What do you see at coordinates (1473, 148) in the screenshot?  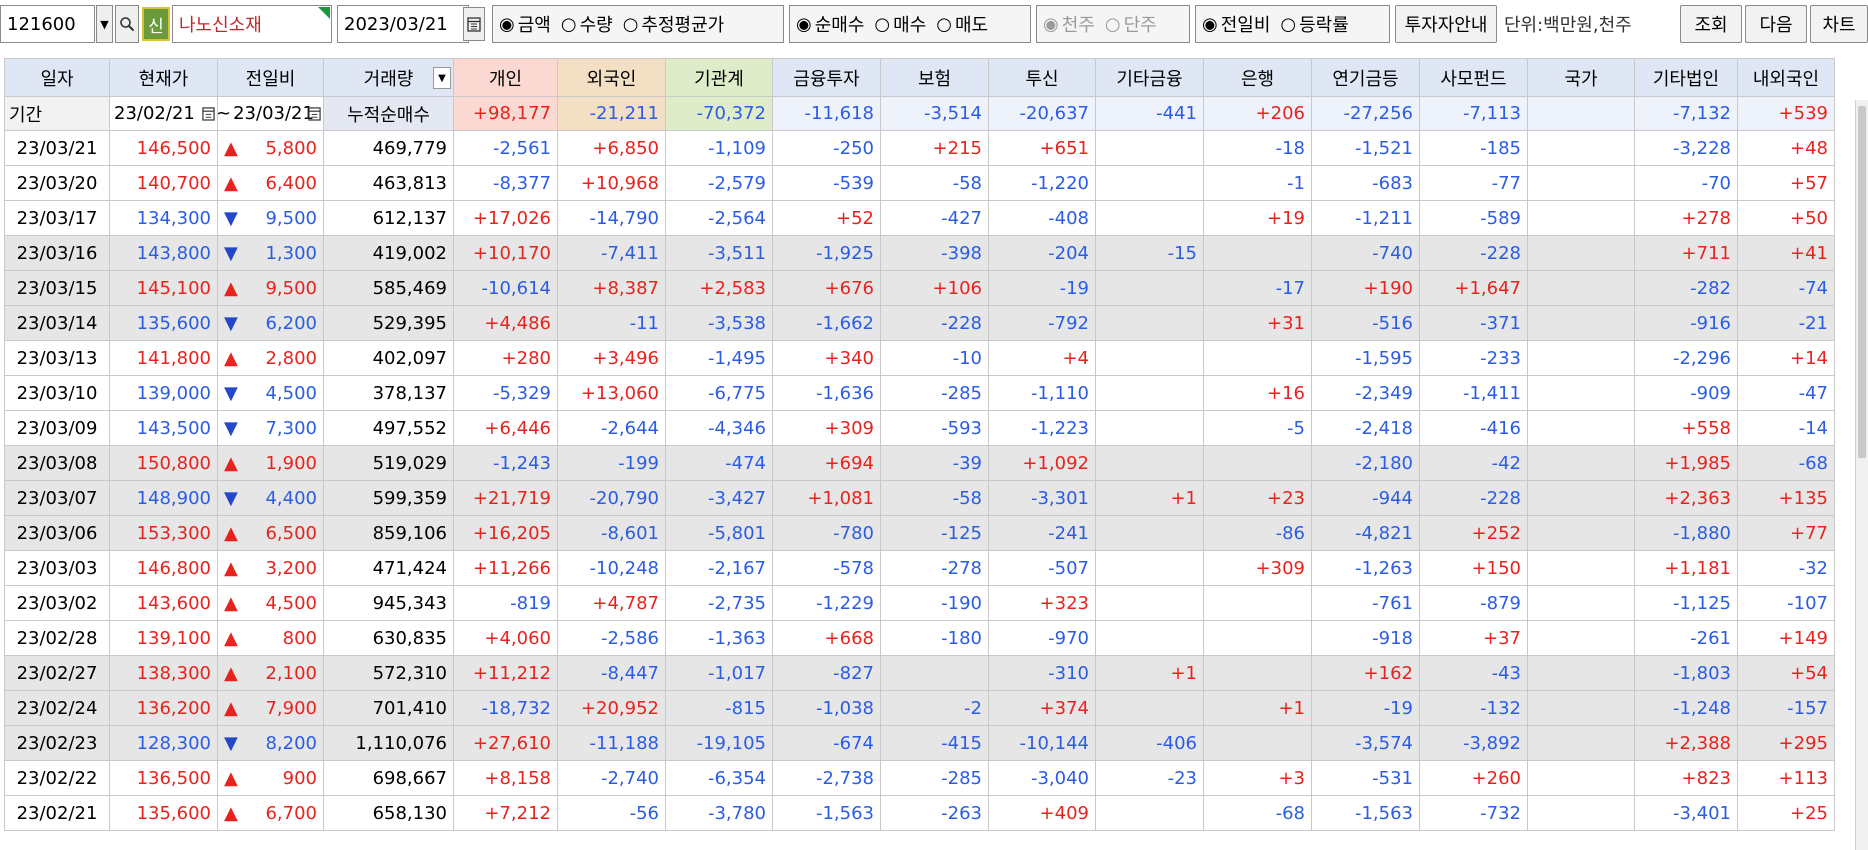 I see `value-cell: -185` at bounding box center [1473, 148].